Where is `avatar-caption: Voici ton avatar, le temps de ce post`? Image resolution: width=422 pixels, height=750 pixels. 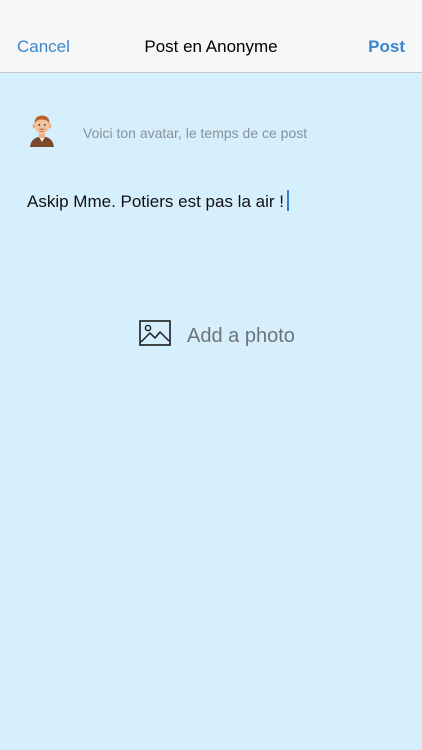 avatar-caption: Voici ton avatar, le temps de ce post is located at coordinates (195, 133).